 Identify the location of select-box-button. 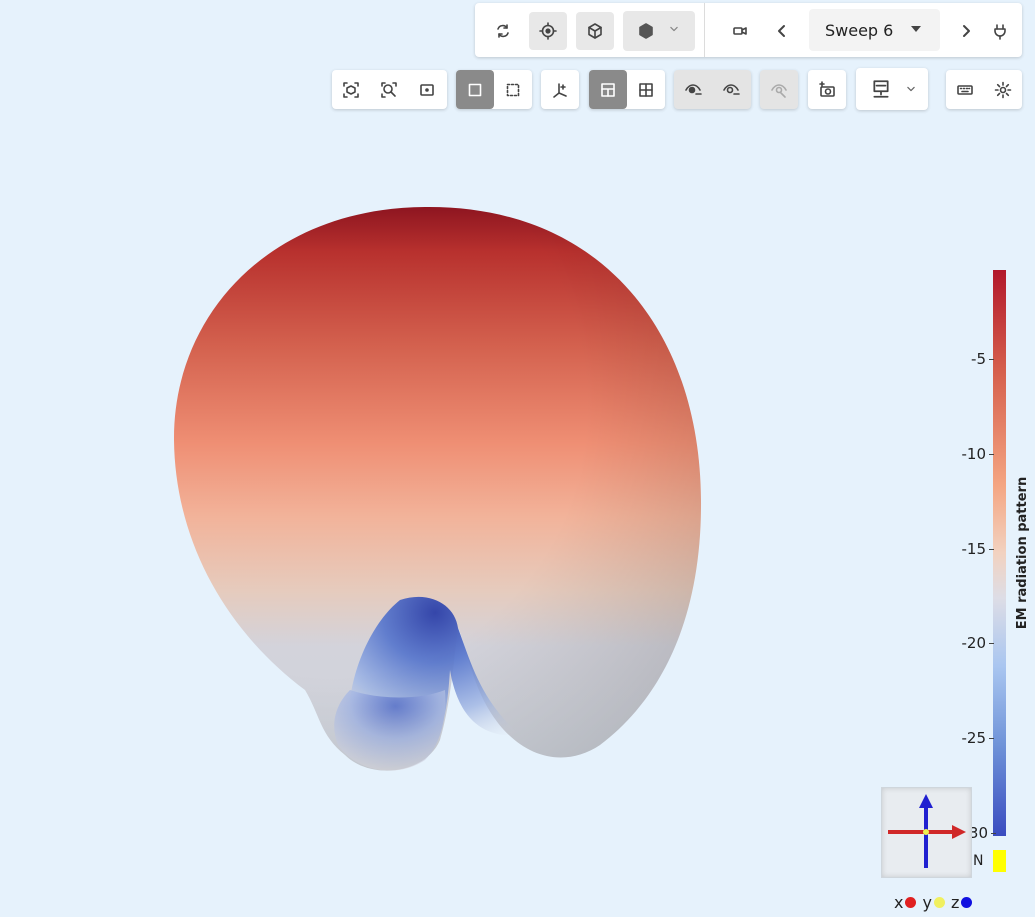
(475, 89).